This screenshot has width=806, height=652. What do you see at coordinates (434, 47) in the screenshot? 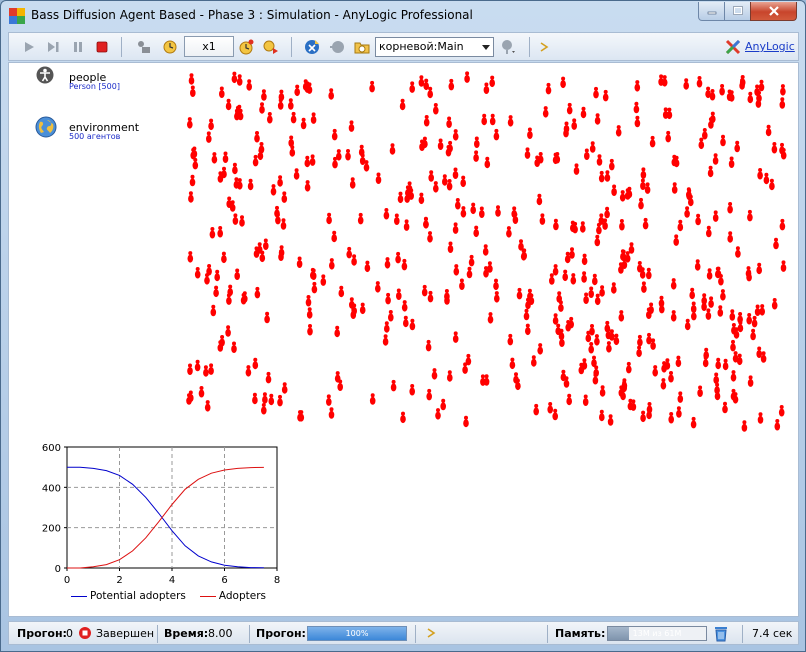
I see `root-agent-select: корневой:Main` at bounding box center [434, 47].